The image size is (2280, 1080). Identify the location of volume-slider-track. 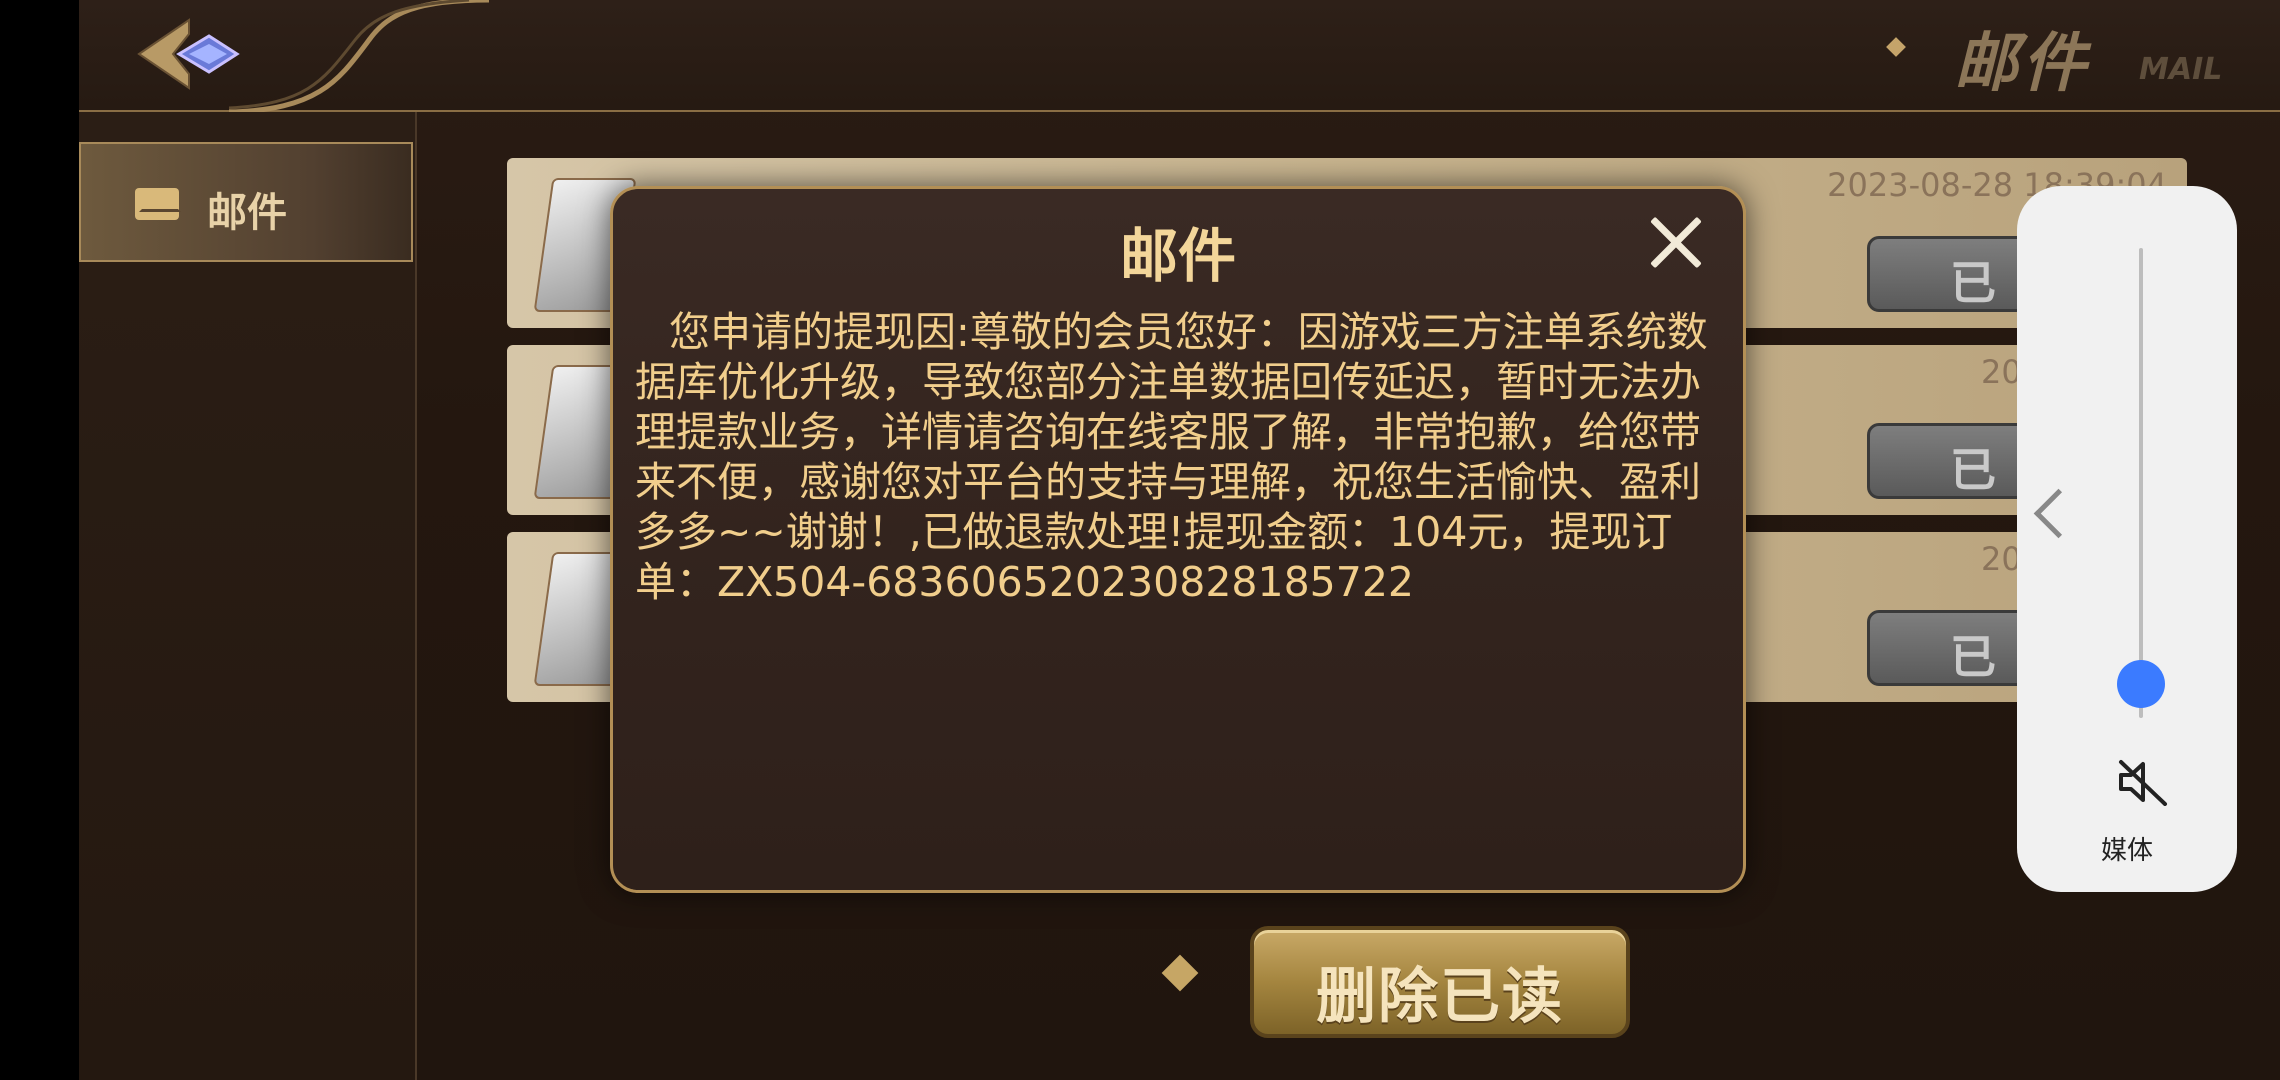
(2141, 483).